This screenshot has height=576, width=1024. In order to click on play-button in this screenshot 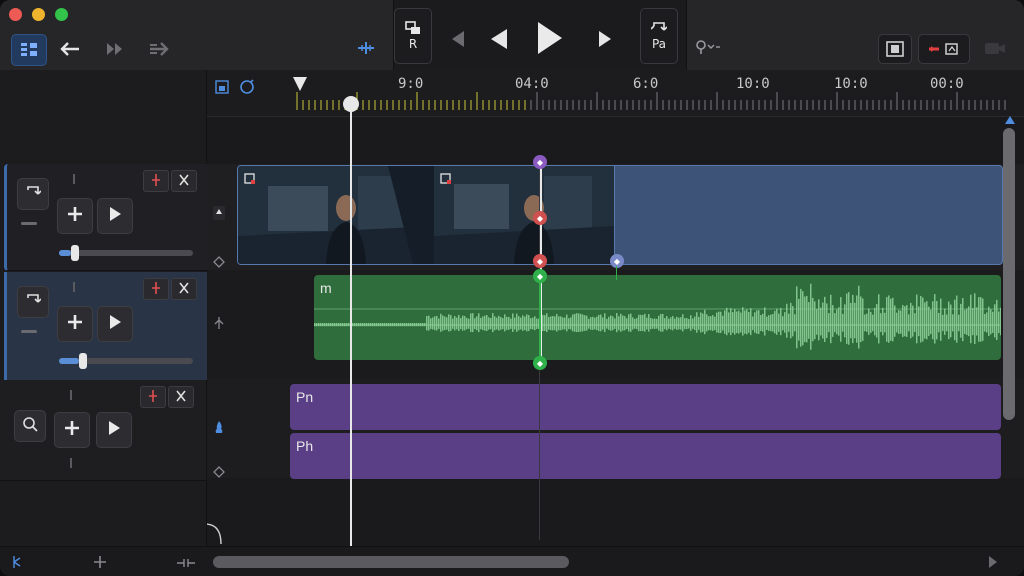, I will do `click(550, 38)`.